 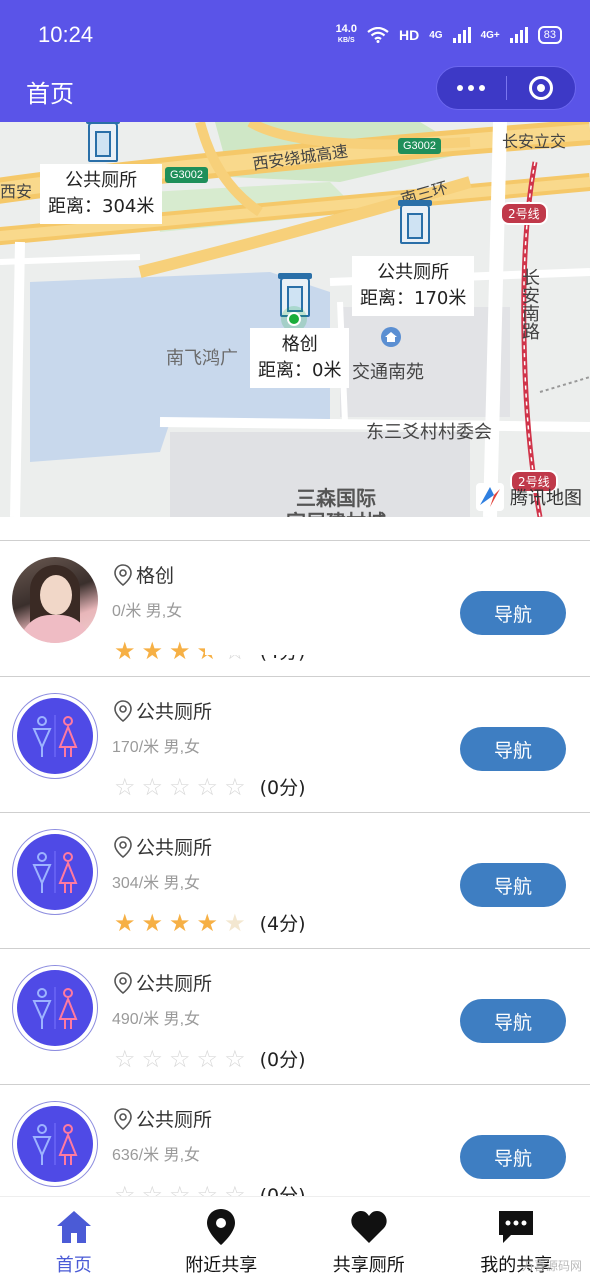 I want to click on list-item: 格创0/米 男,女★★★★☆(4分)导航, so click(x=295, y=608).